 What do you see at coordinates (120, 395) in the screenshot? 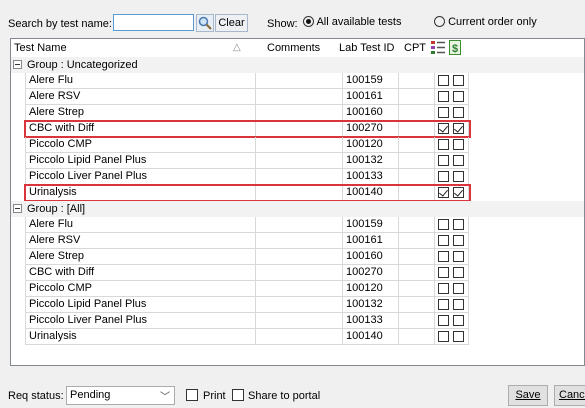
I see `req-status-select: Pending ﹀` at bounding box center [120, 395].